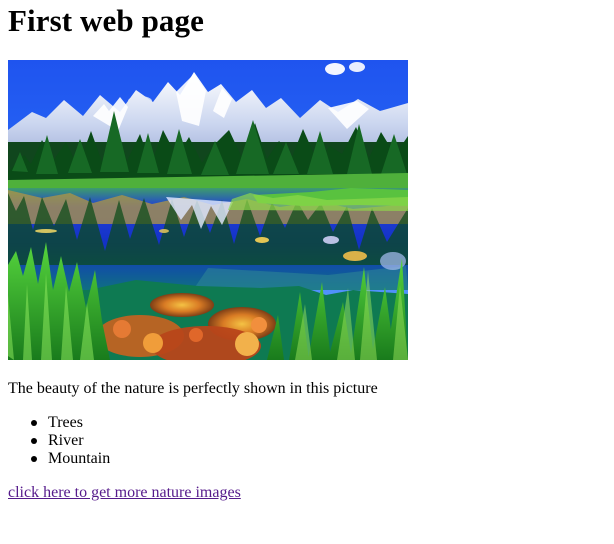  I want to click on list-item: River, so click(59, 441).